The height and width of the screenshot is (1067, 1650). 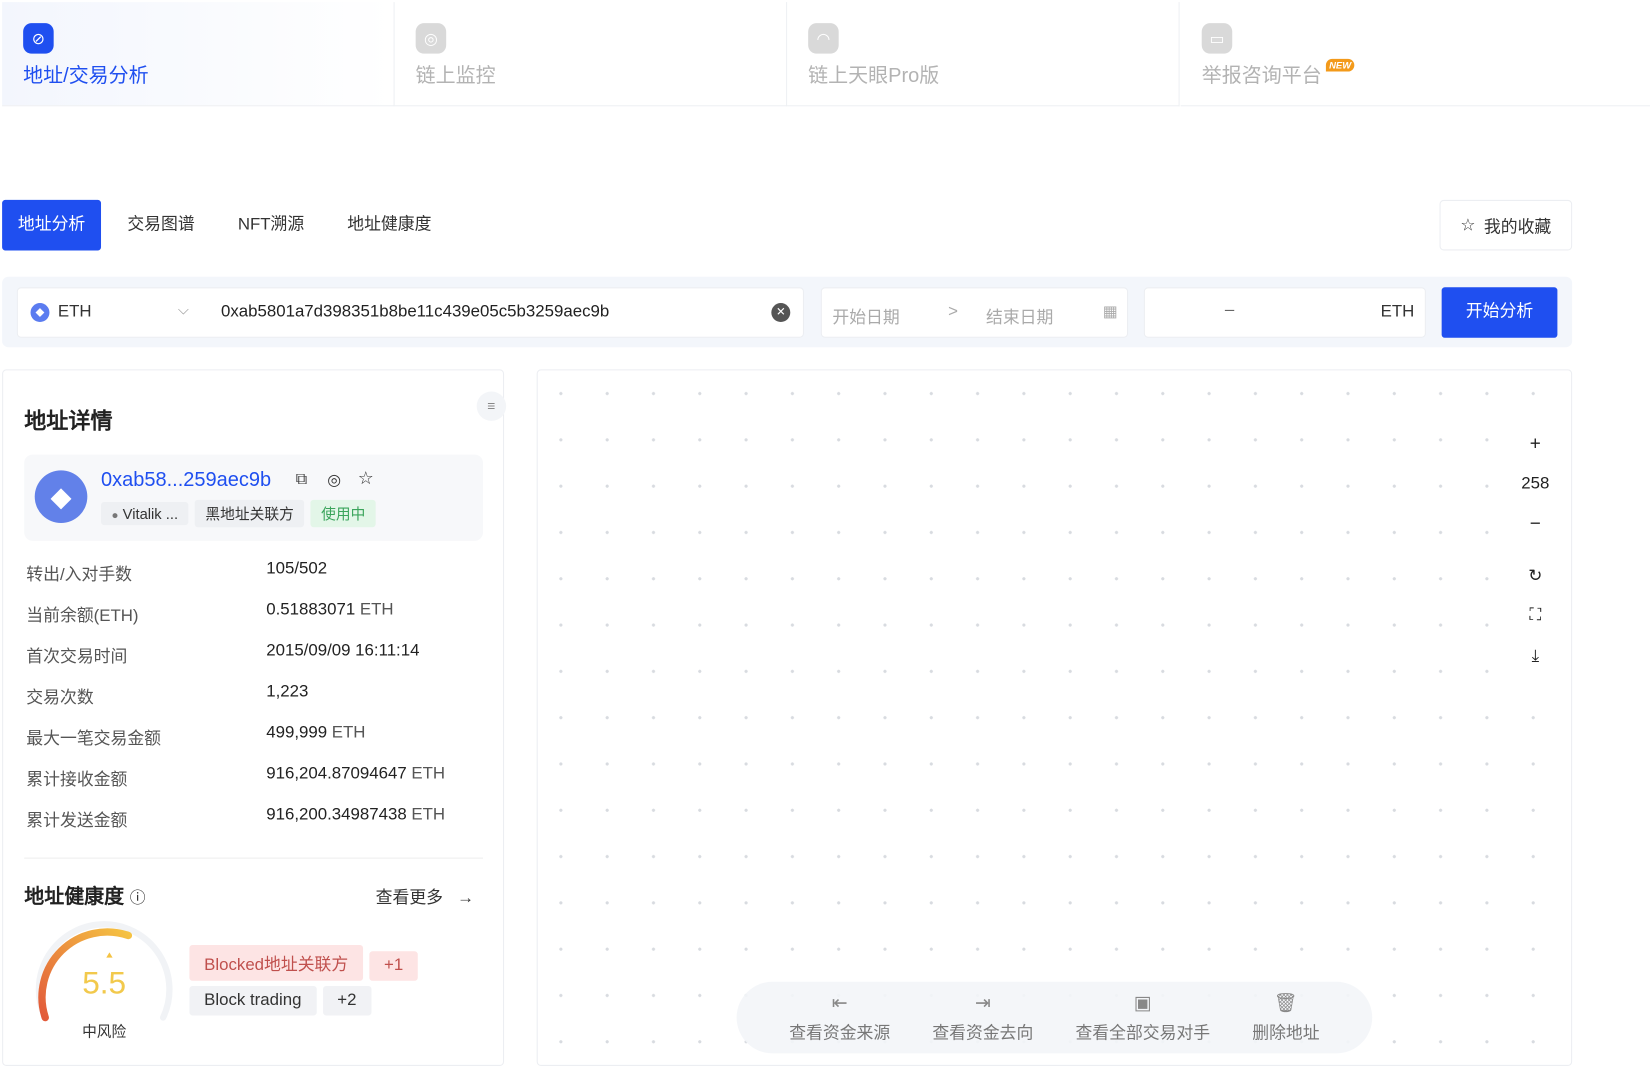 What do you see at coordinates (1499, 312) in the screenshot?
I see `start-analysis-button: 开始分析` at bounding box center [1499, 312].